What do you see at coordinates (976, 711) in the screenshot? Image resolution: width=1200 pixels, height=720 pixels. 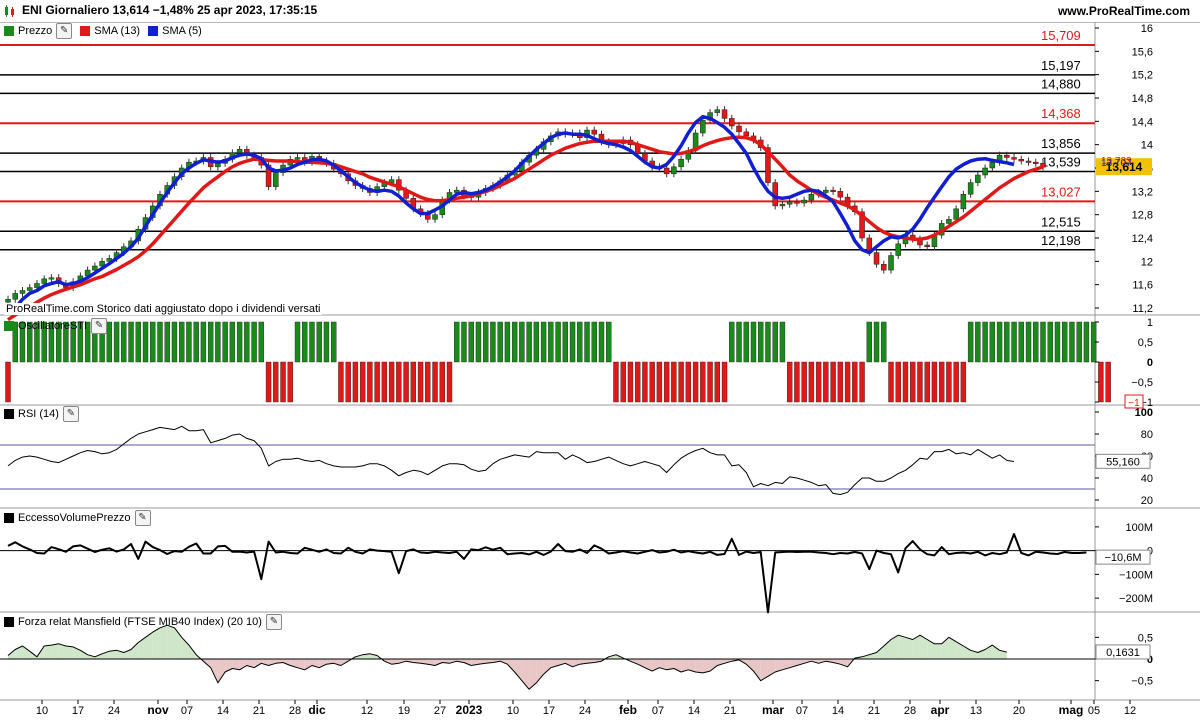 I see `x-tick-label: 13` at bounding box center [976, 711].